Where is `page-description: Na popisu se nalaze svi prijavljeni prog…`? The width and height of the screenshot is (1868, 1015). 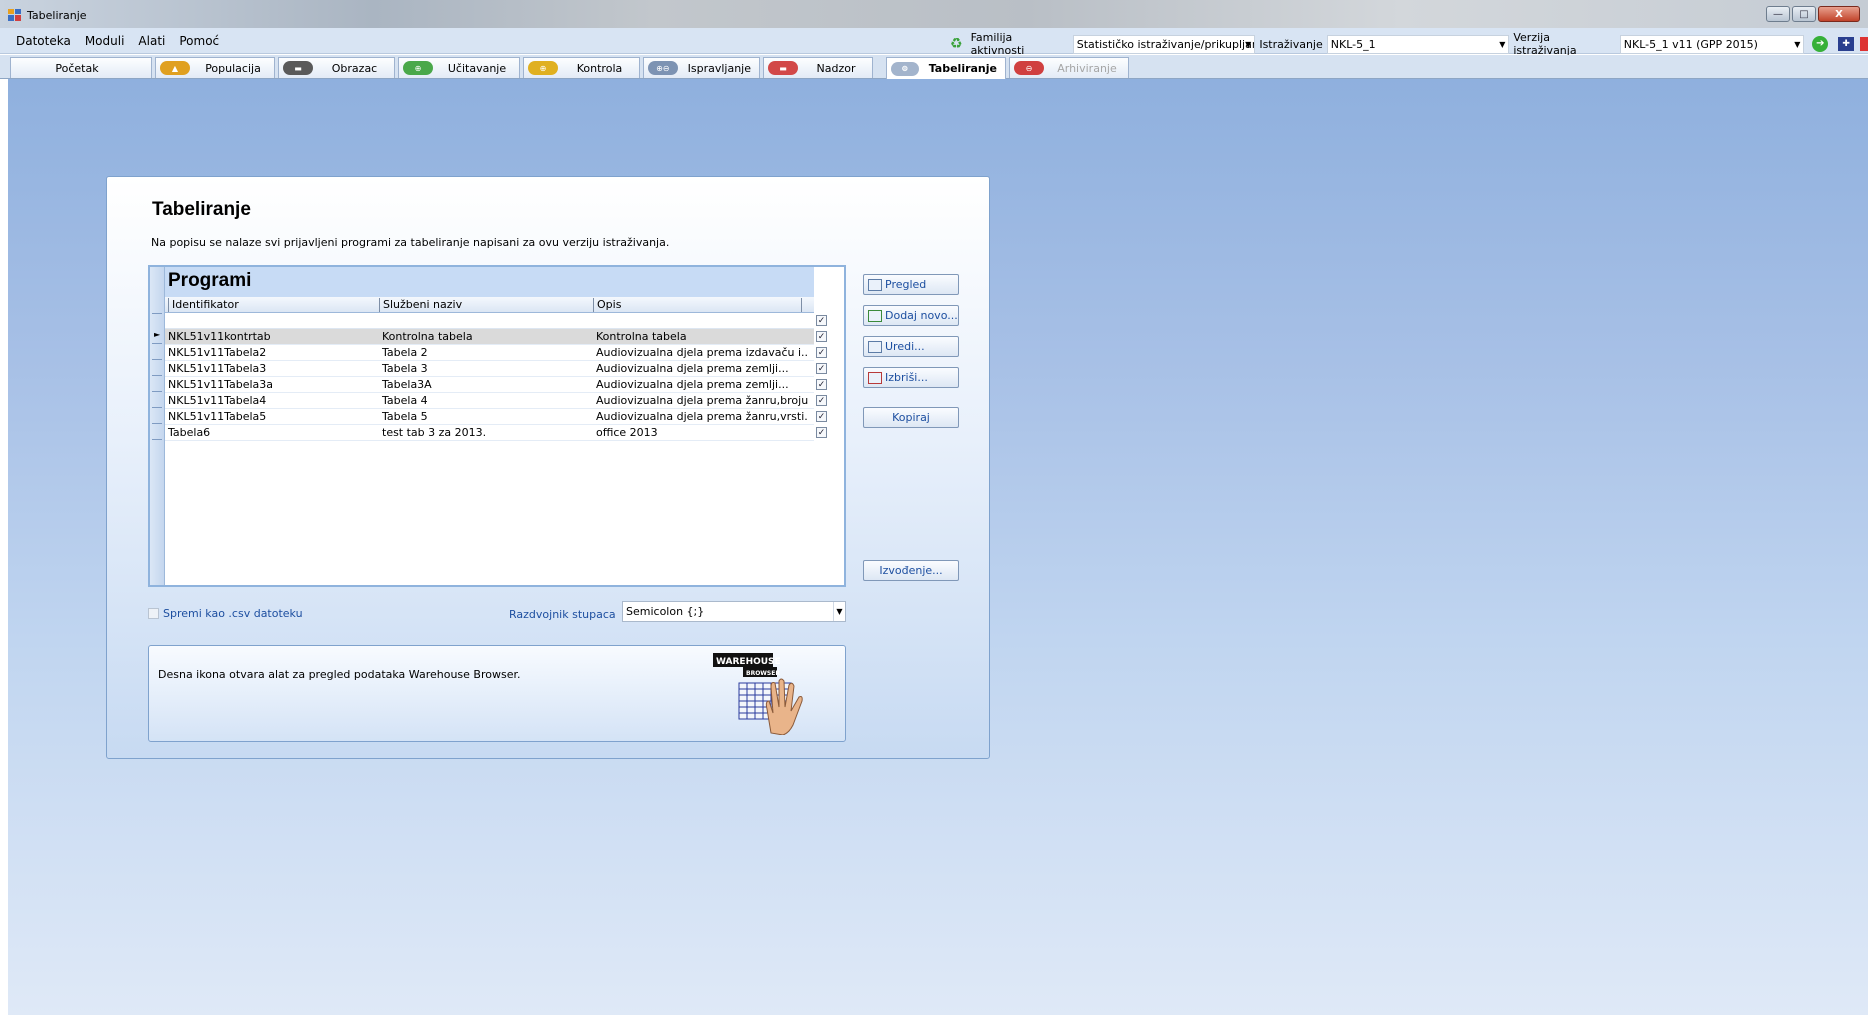
page-description: Na popisu se nalaze svi prijavljeni prog… is located at coordinates (410, 242).